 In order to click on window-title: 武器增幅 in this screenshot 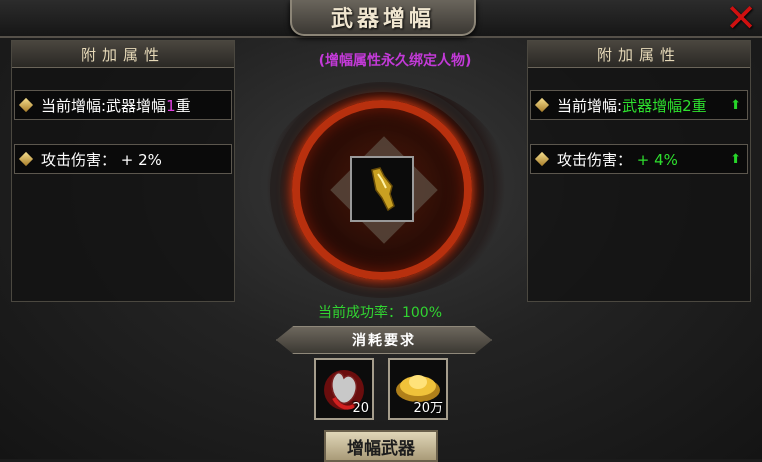, I will do `click(382, 19)`.